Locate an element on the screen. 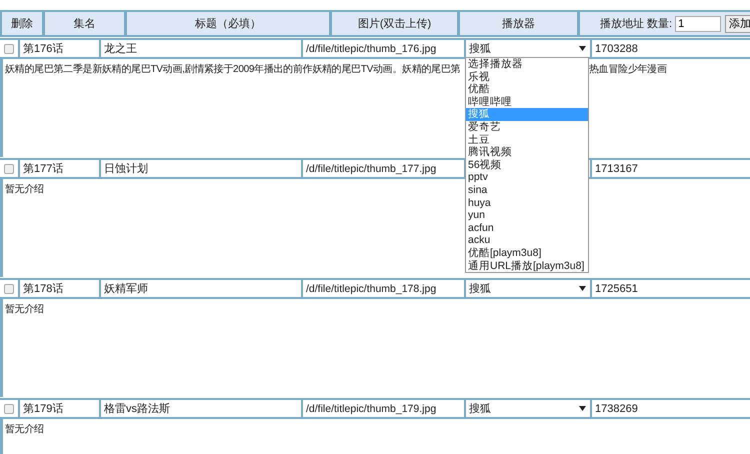 This screenshot has width=750, height=454. column-header: 删除 is located at coordinates (21, 23).